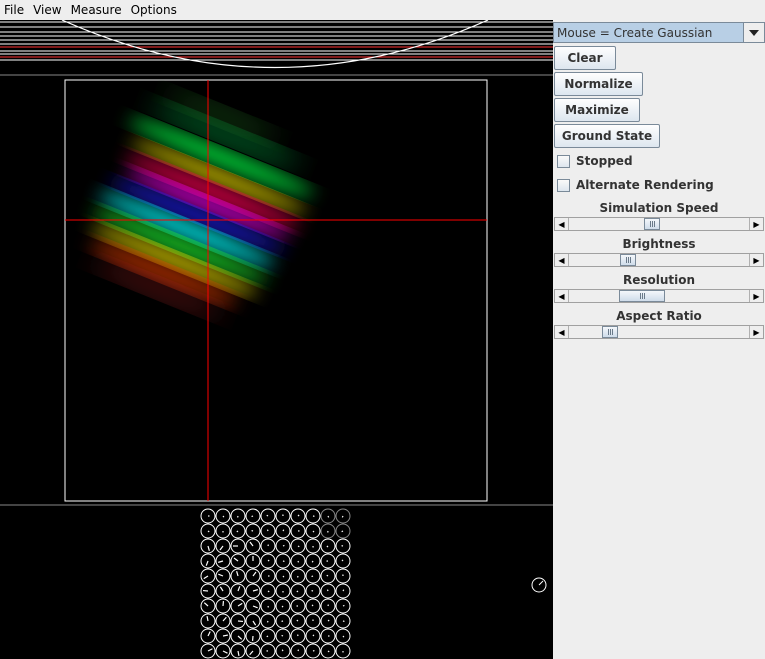 Image resolution: width=765 pixels, height=659 pixels. I want to click on ground-state-button: Ground State, so click(607, 136).